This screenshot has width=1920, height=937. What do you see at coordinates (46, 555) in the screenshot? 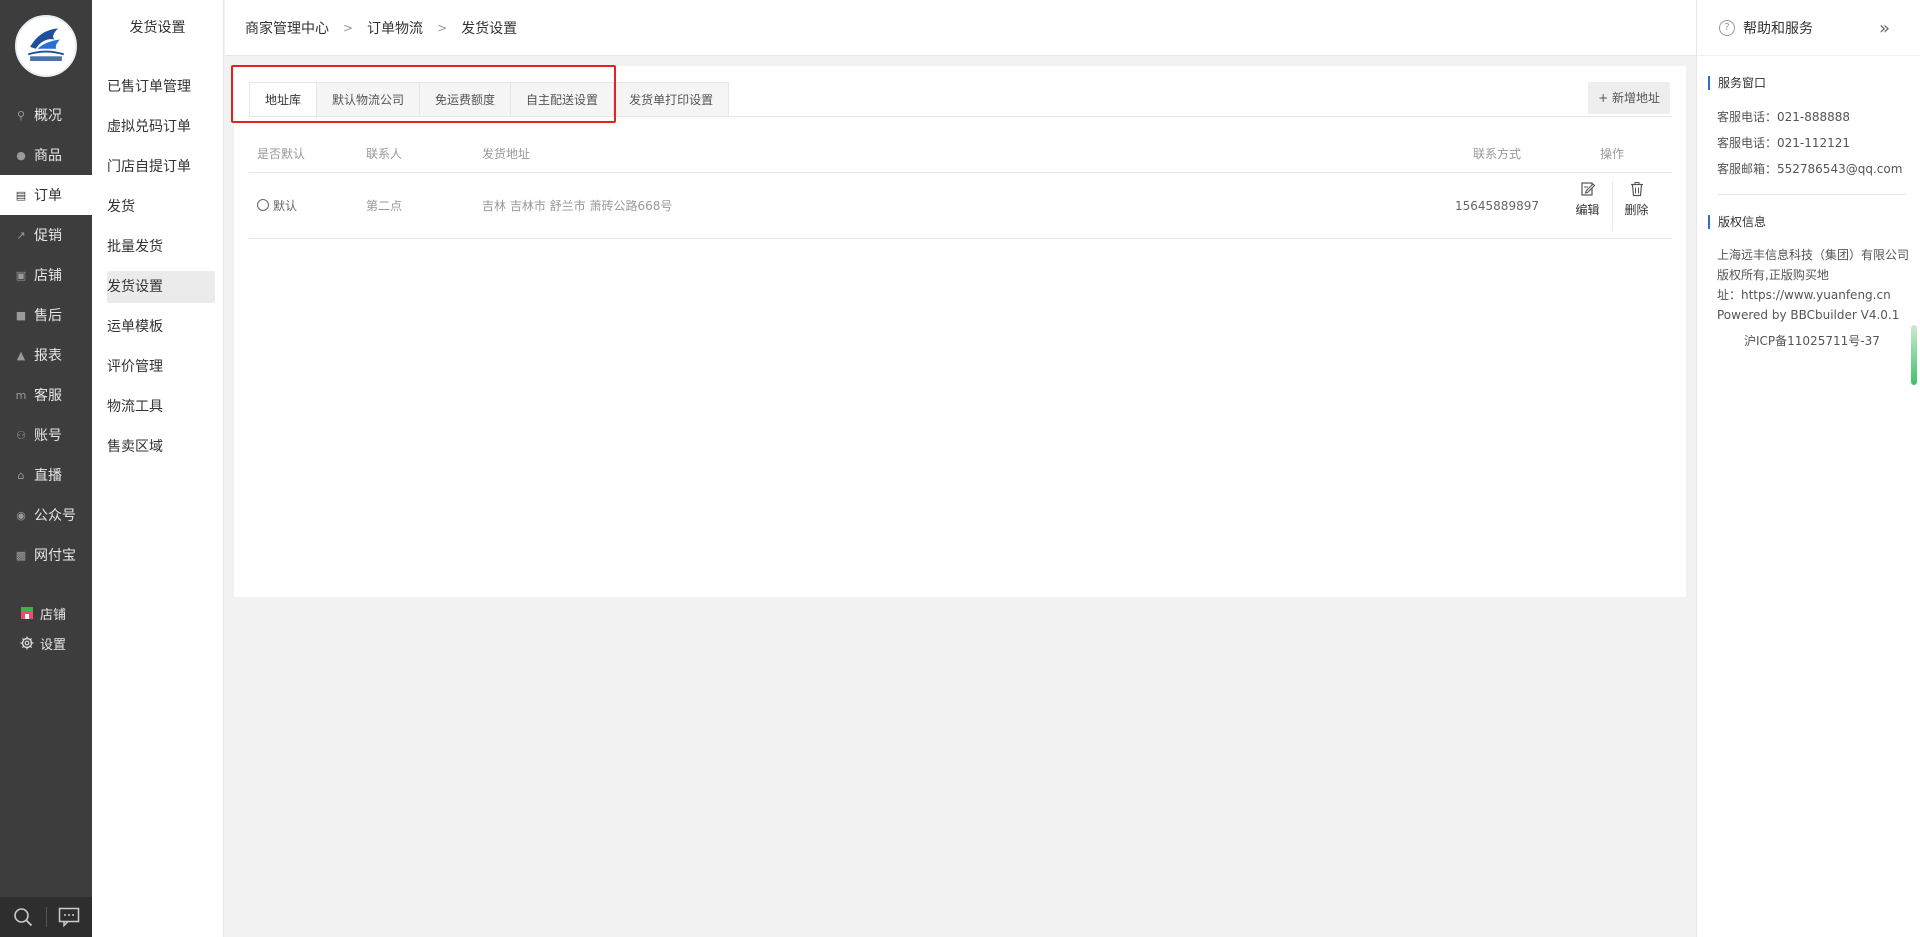
I see `nav-item-pay: ▩ 网付宝` at bounding box center [46, 555].